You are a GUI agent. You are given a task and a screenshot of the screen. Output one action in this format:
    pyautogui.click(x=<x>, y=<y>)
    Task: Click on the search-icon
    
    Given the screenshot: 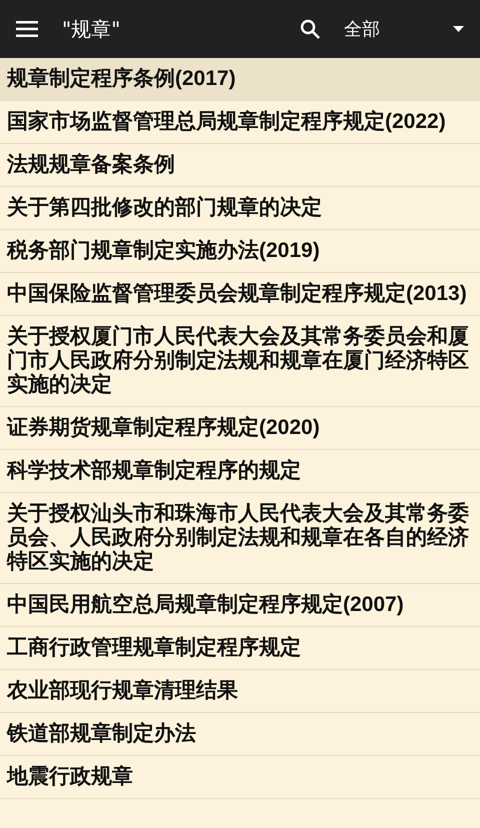 What is the action you would take?
    pyautogui.click(x=310, y=29)
    